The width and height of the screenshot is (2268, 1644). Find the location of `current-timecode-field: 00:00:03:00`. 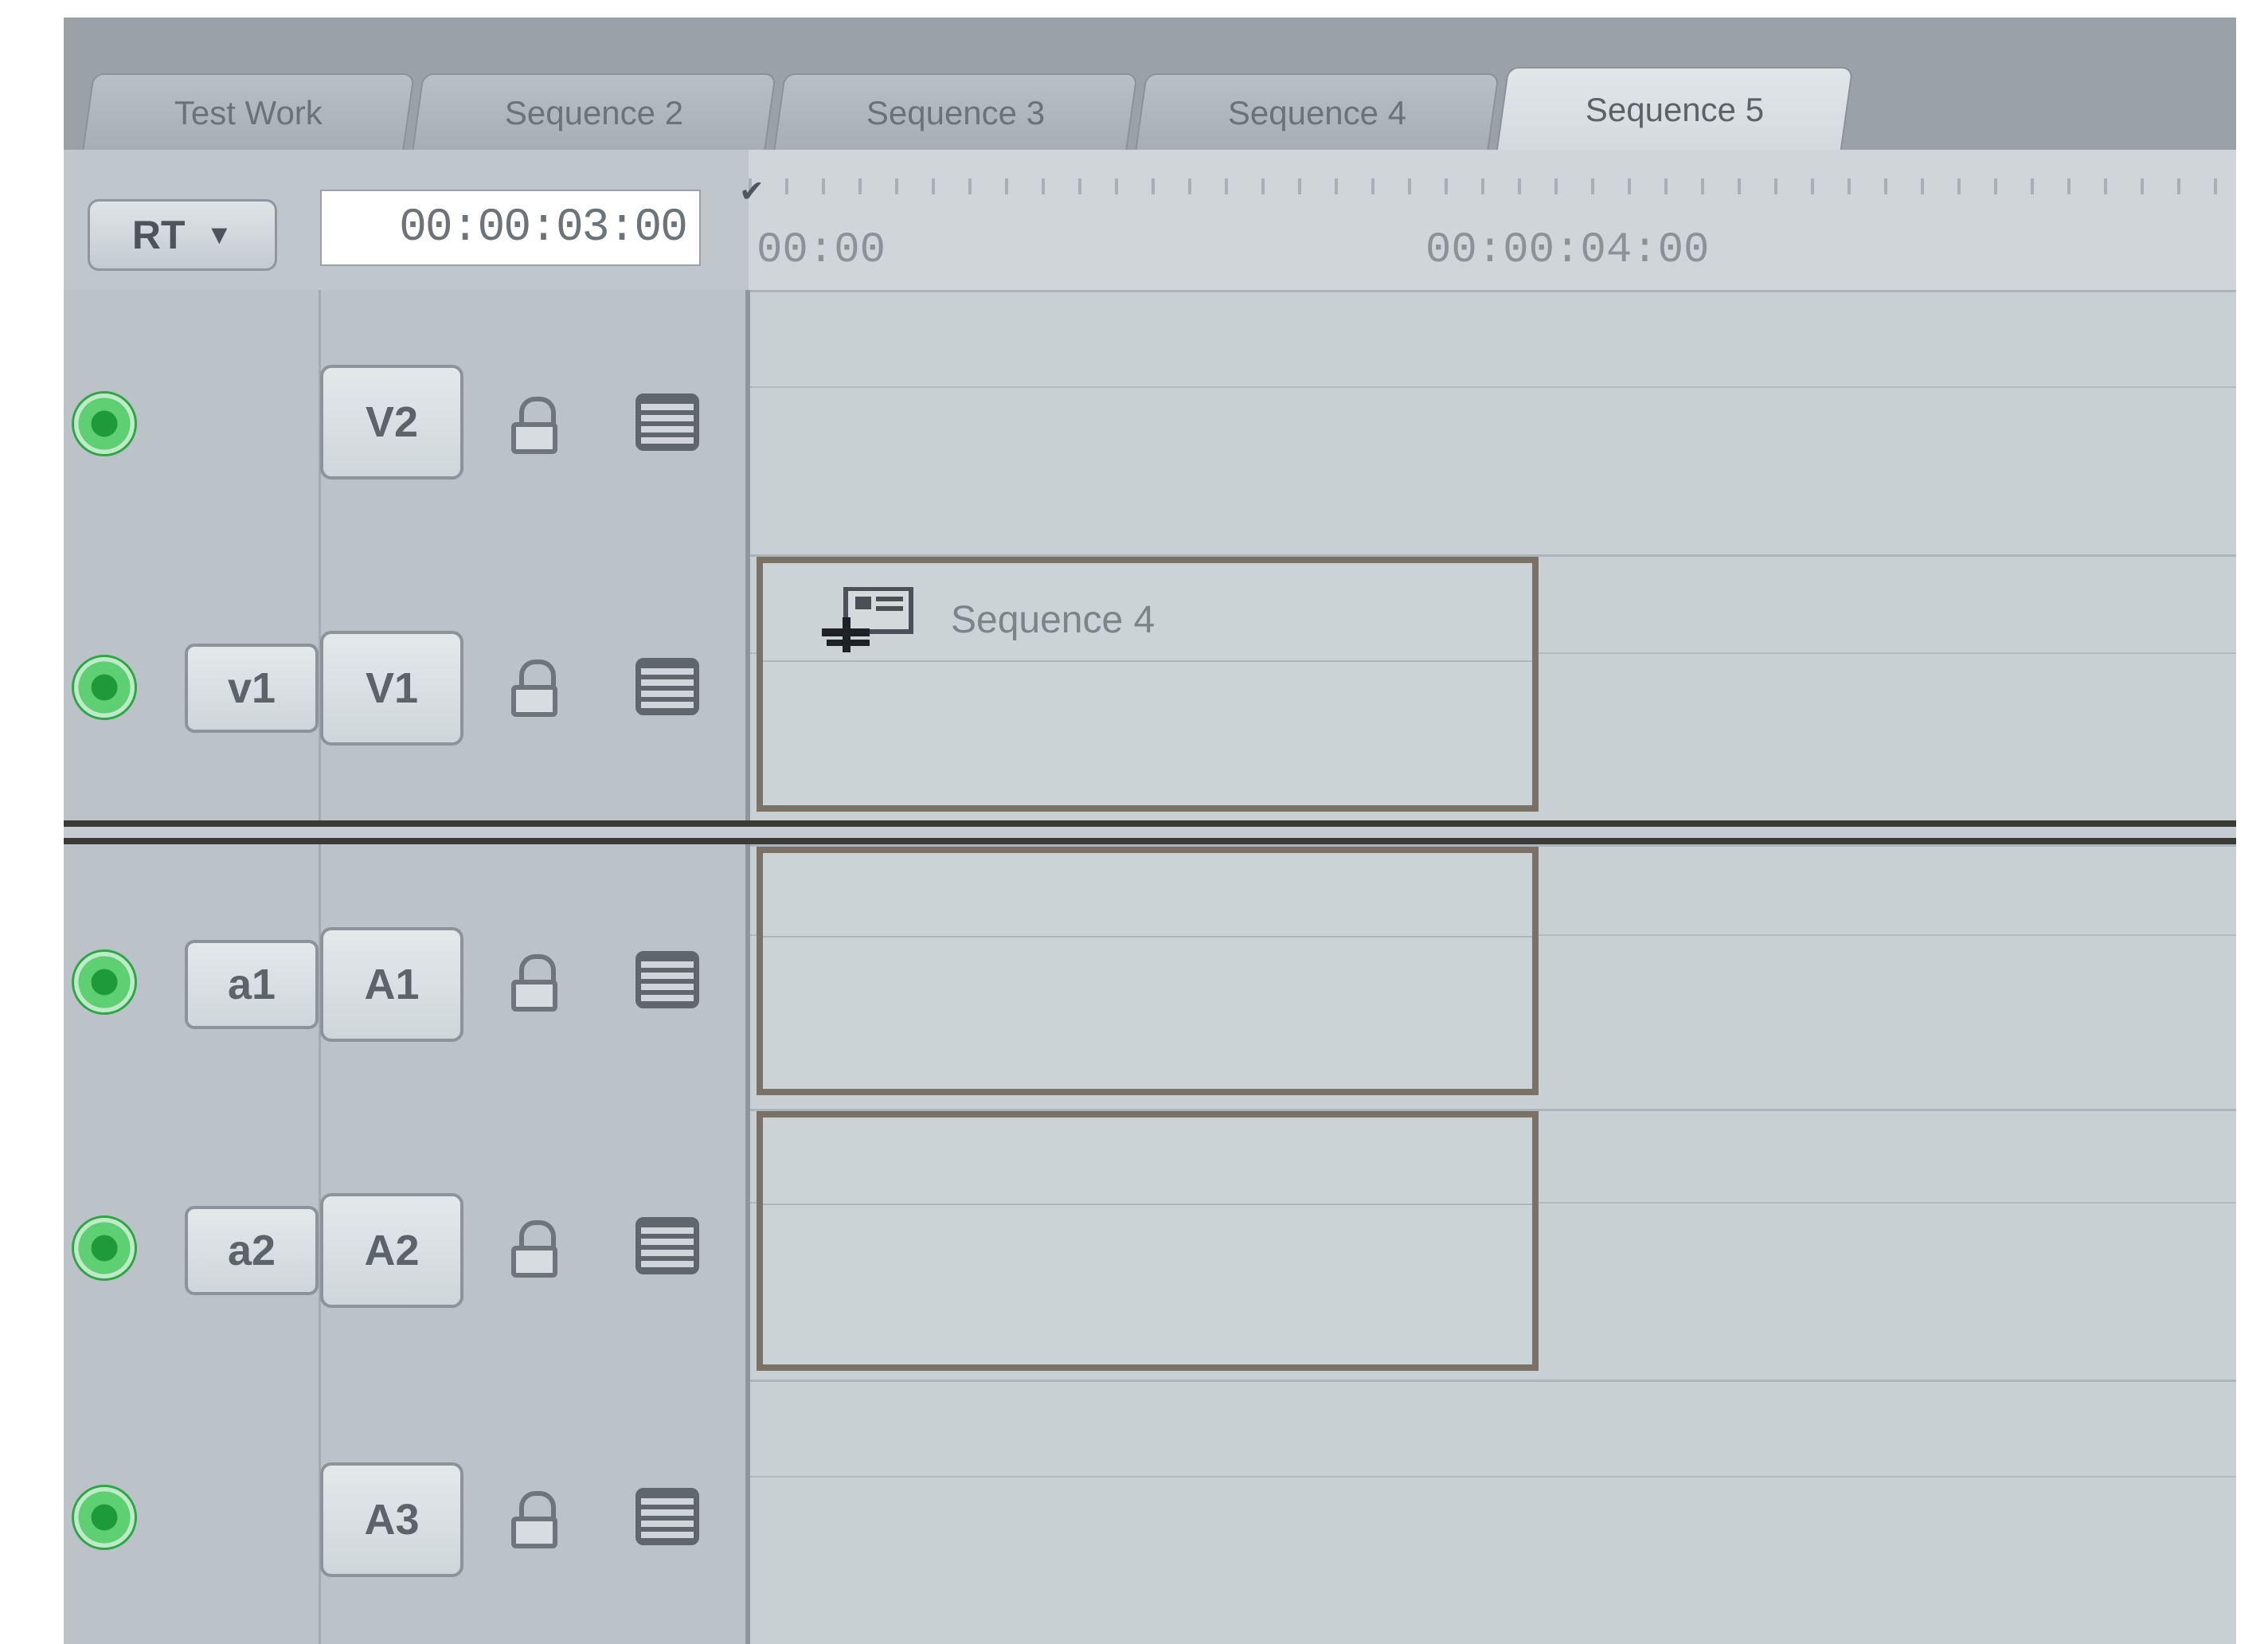

current-timecode-field: 00:00:03:00 is located at coordinates (510, 228).